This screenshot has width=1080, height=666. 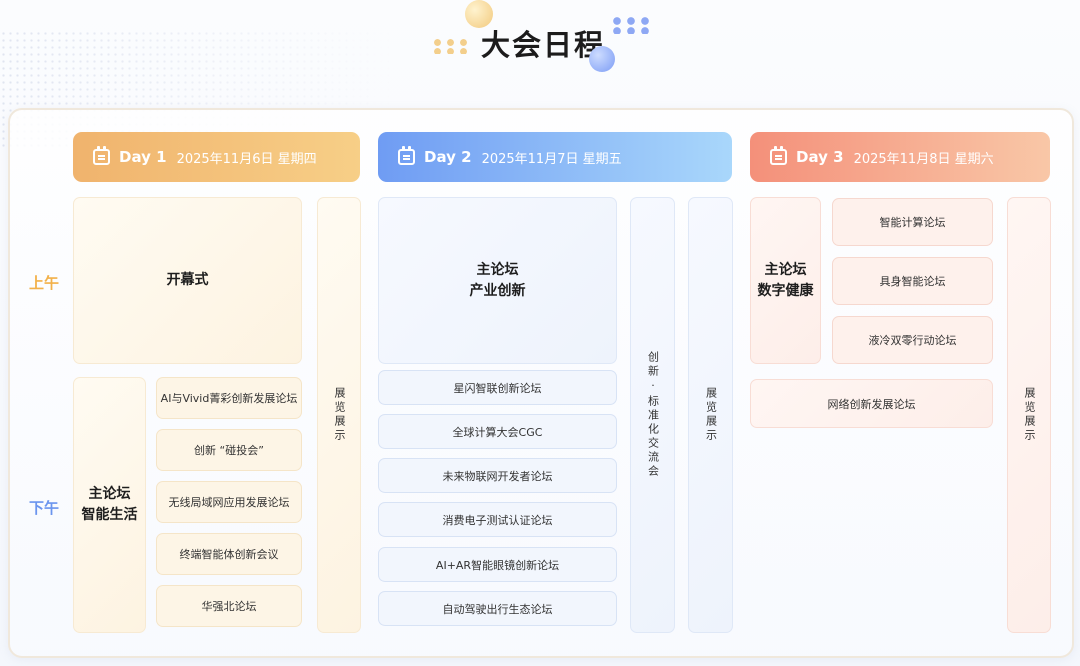 What do you see at coordinates (497, 475) in the screenshot?
I see `day2-forum-item: 未来物联网开发者论坛` at bounding box center [497, 475].